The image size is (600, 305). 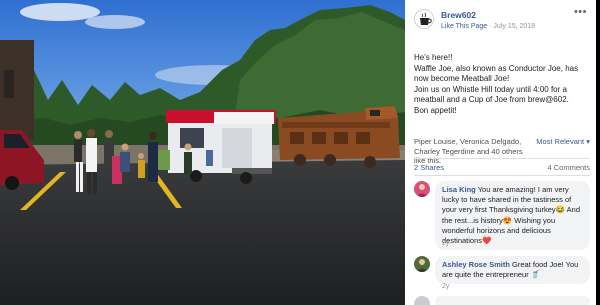 I want to click on post-date: July 15, 2018, so click(x=514, y=26).